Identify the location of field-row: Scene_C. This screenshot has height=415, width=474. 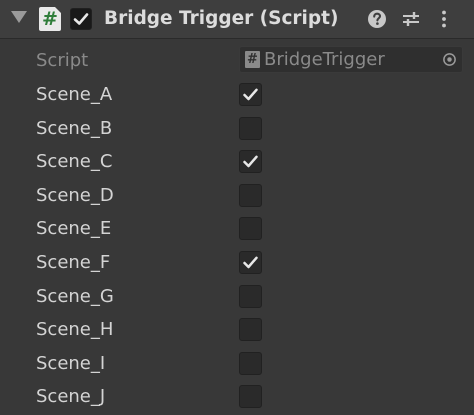
(237, 161).